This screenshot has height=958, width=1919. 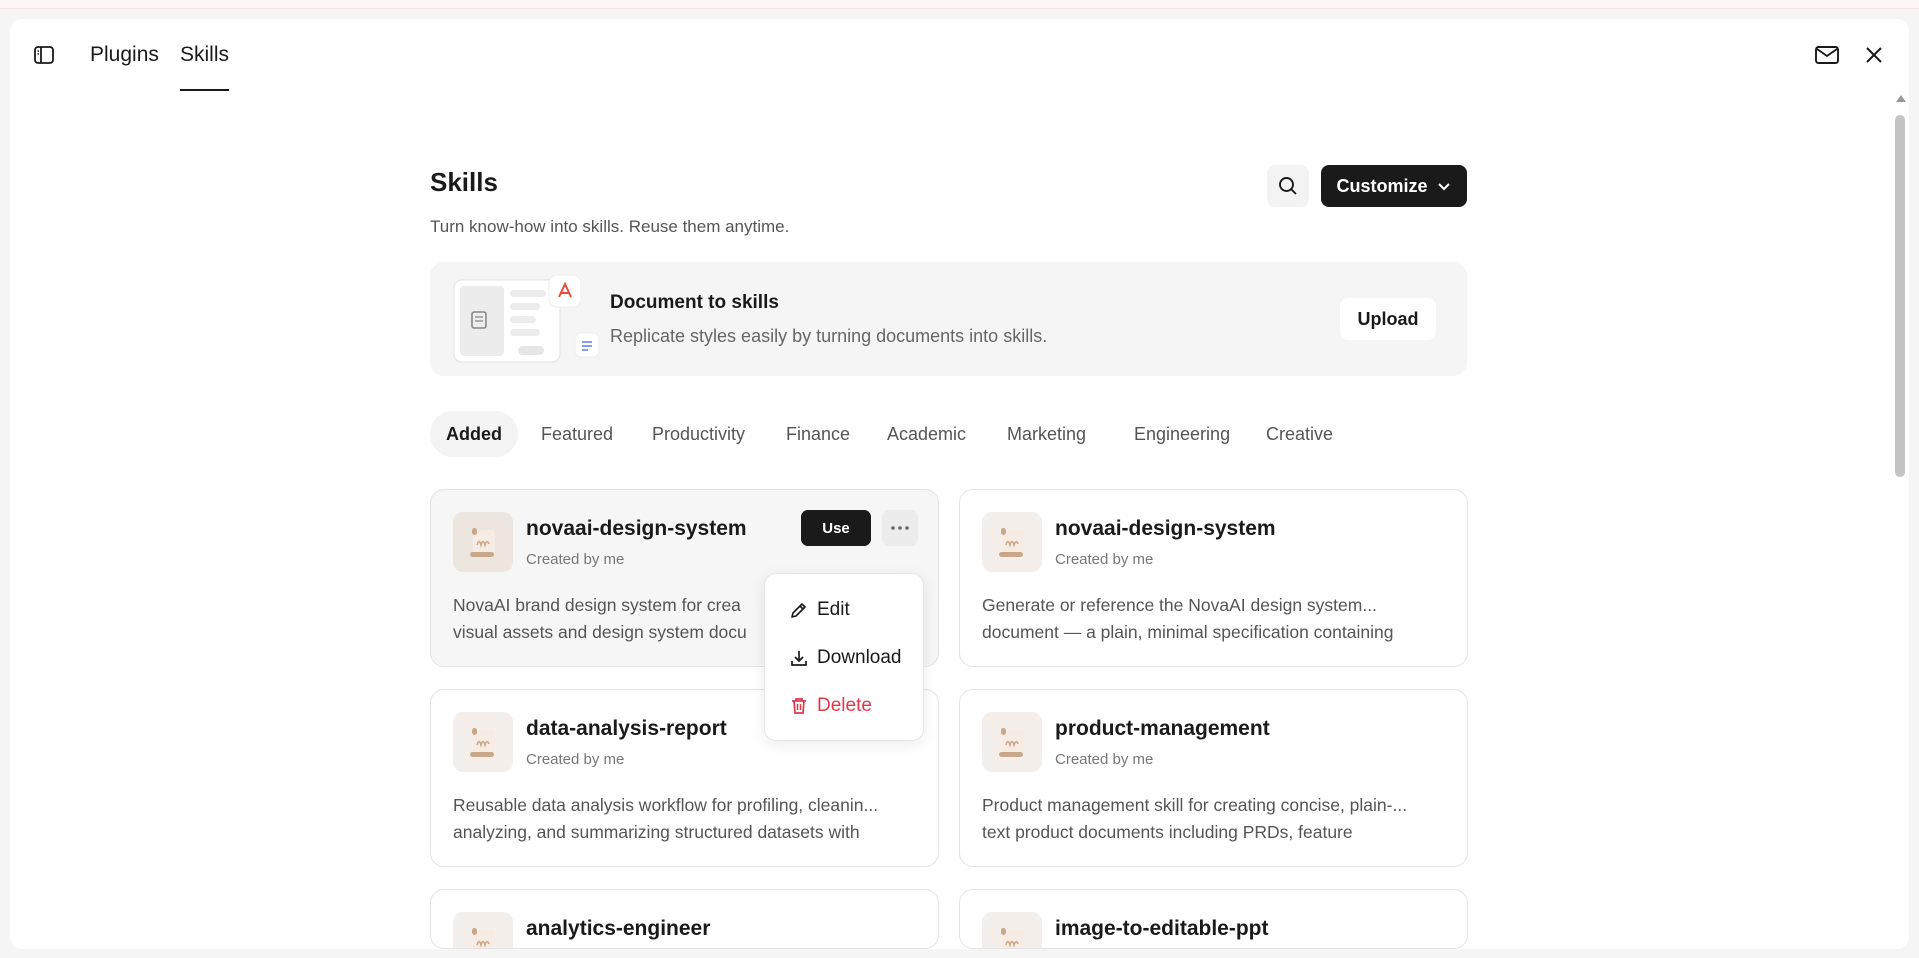 I want to click on category-finance: Finance, so click(x=818, y=434).